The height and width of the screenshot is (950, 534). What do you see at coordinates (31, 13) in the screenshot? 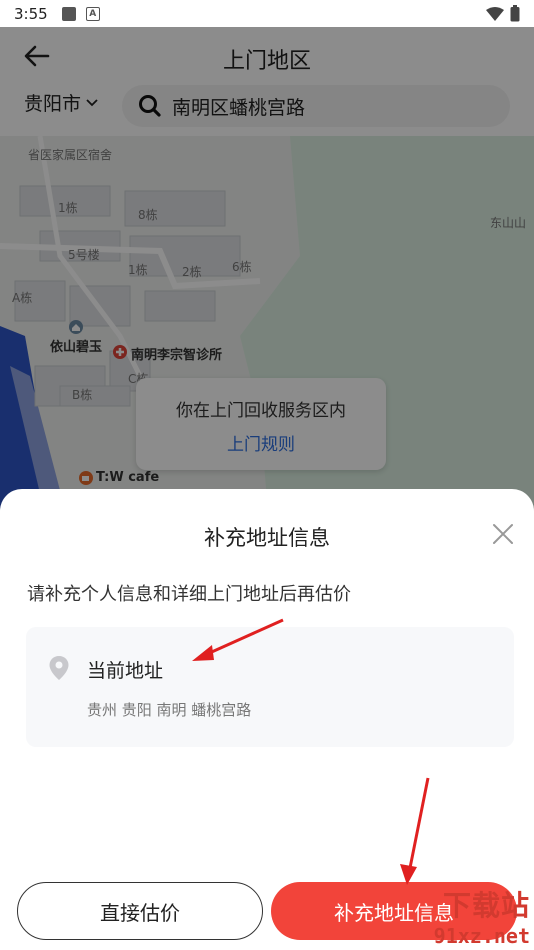
I see `status-time: 3:55` at bounding box center [31, 13].